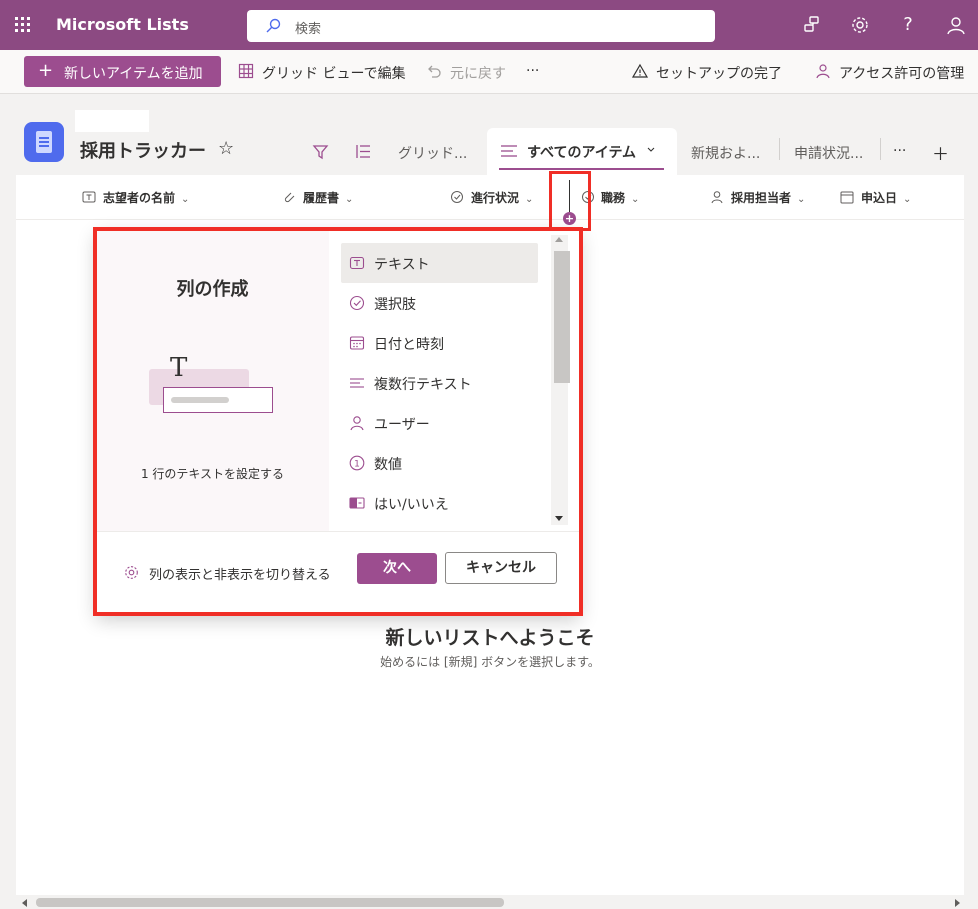 The height and width of the screenshot is (909, 978). I want to click on calendar-icon, so click(847, 197).